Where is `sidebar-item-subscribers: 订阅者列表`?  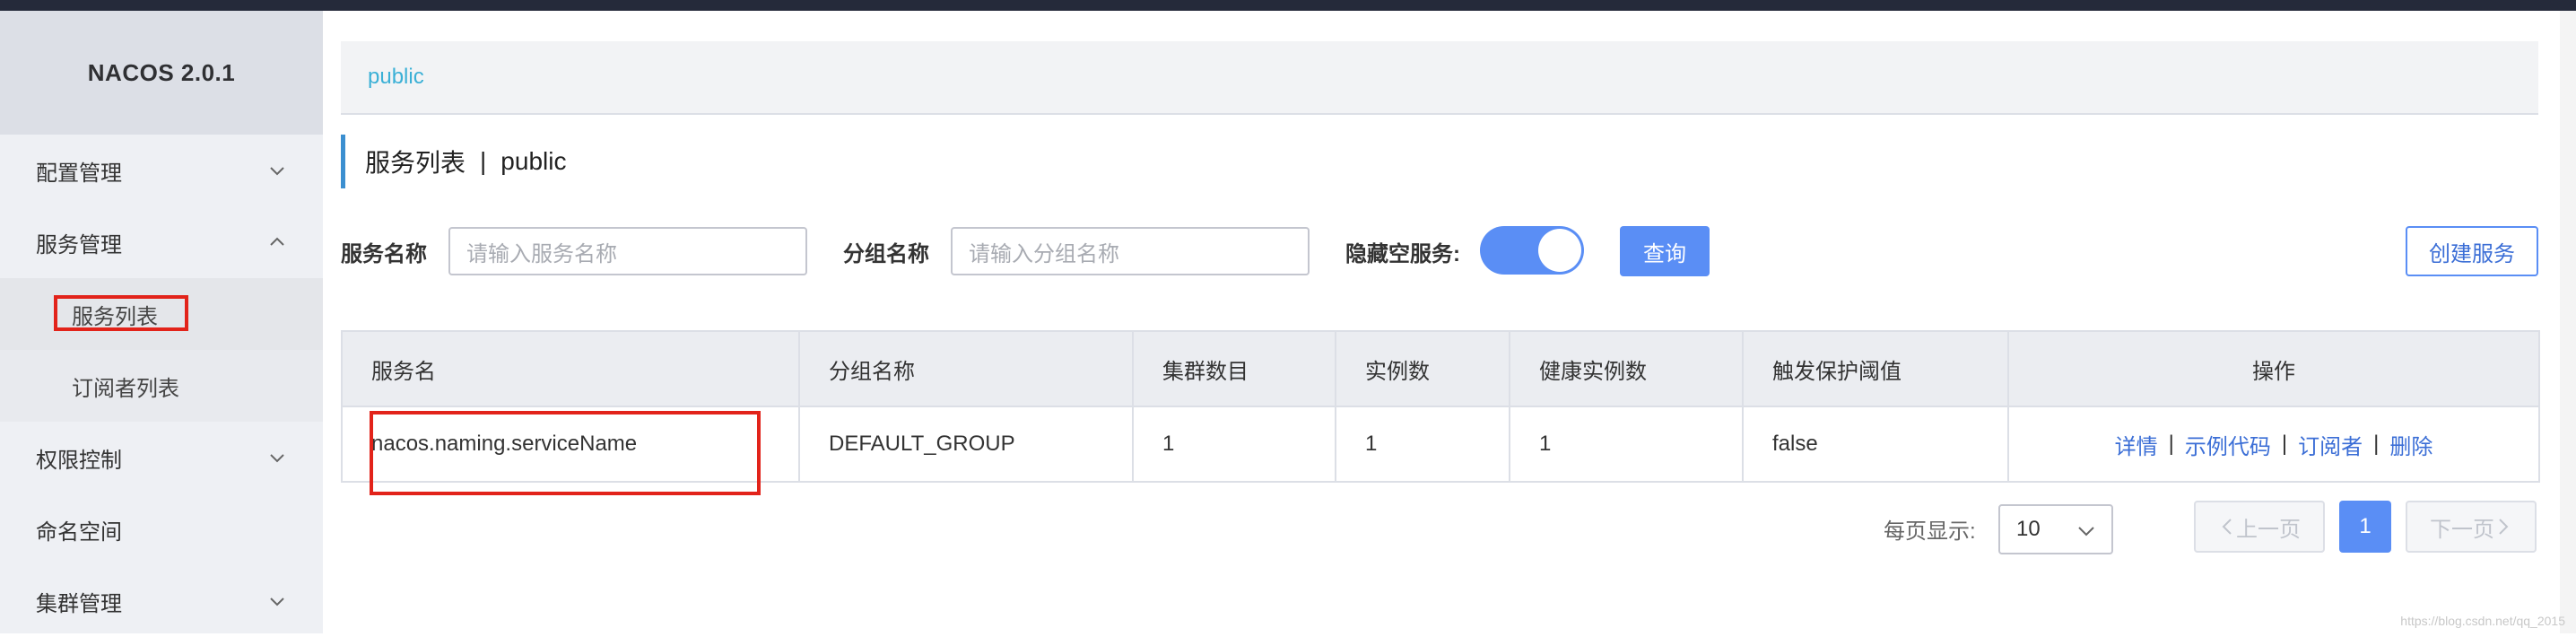
sidebar-item-subscribers: 订阅者列表 is located at coordinates (161, 386).